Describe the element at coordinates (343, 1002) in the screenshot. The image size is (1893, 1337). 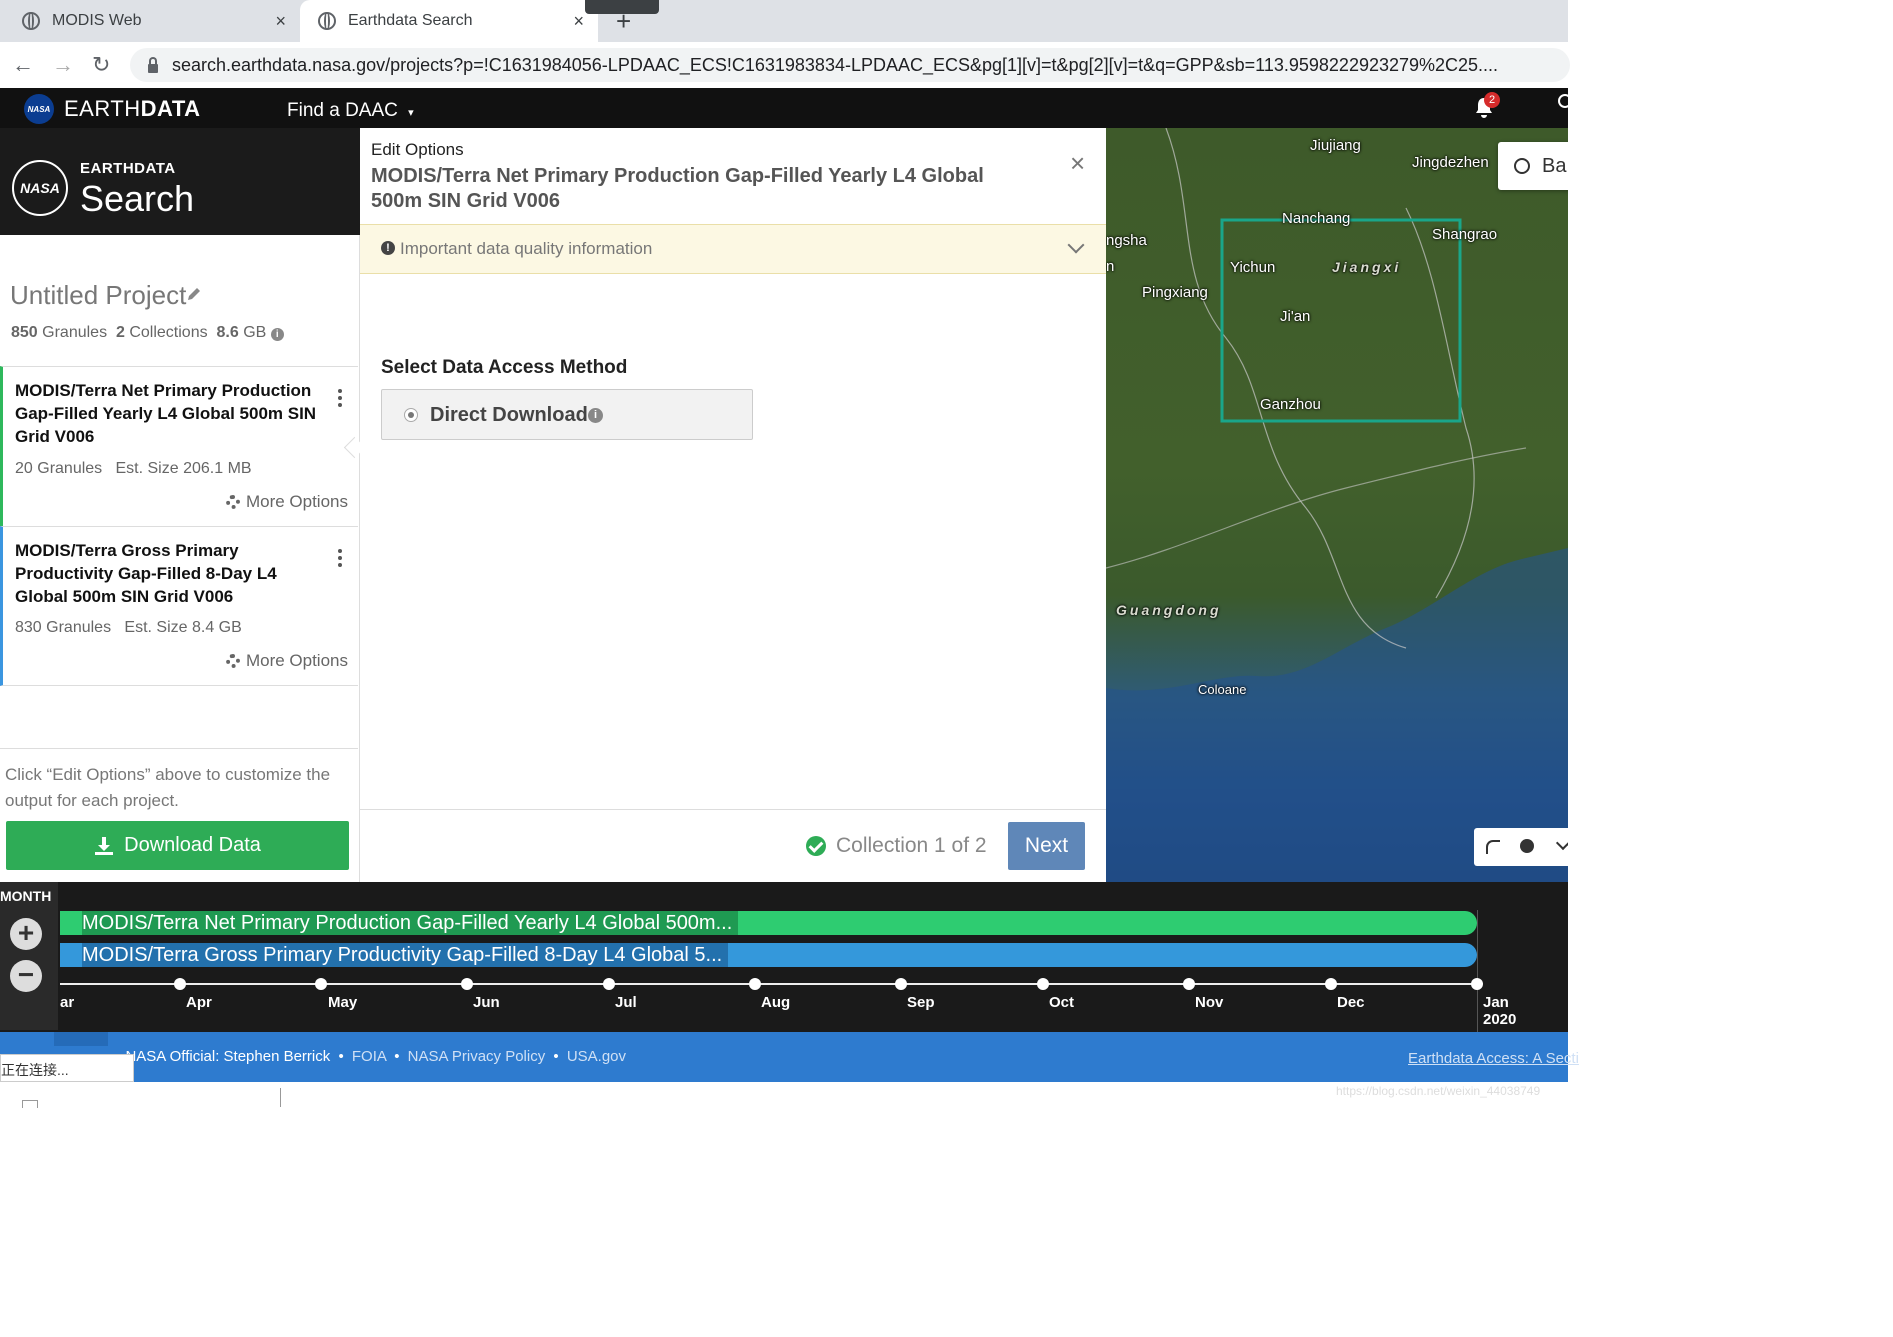
I see `month-label: May` at that location.